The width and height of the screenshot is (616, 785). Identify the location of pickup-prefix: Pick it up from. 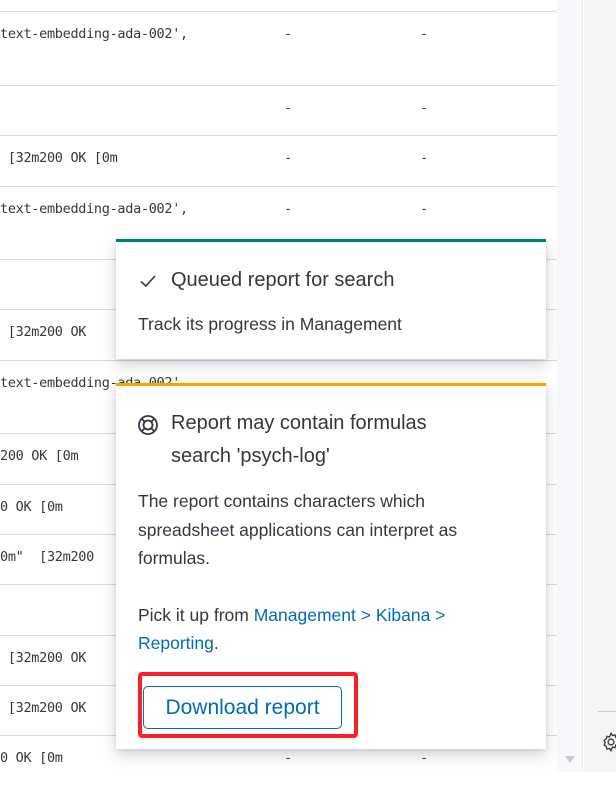
(196, 615).